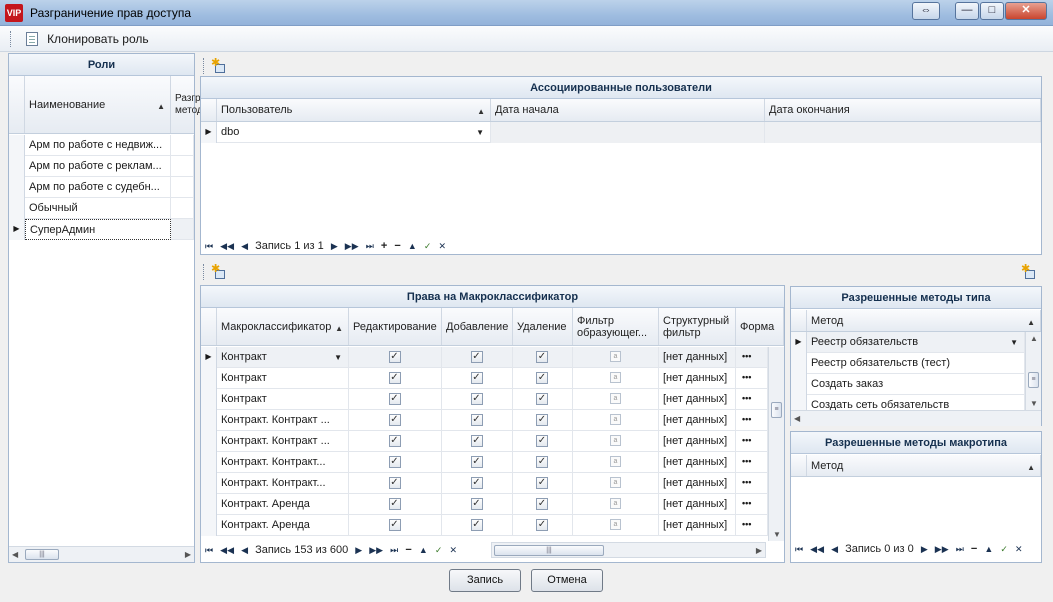 The image size is (1053, 602). What do you see at coordinates (628, 132) in the screenshot?
I see `start-date-cell` at bounding box center [628, 132].